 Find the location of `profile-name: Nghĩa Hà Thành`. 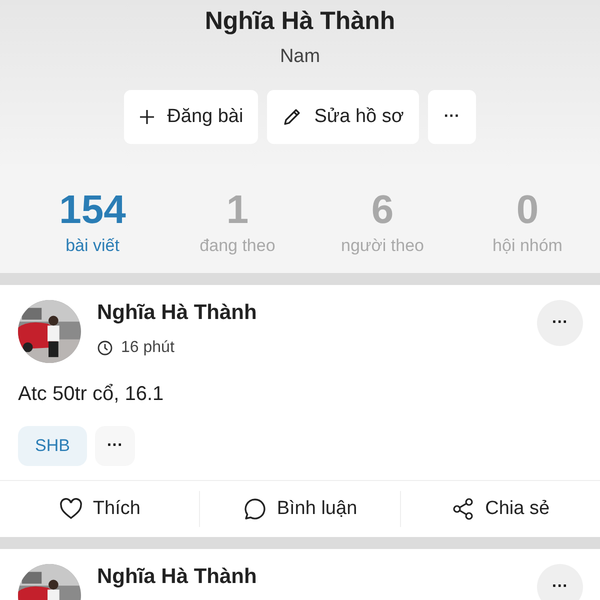

profile-name: Nghĩa Hà Thành is located at coordinates (300, 21).